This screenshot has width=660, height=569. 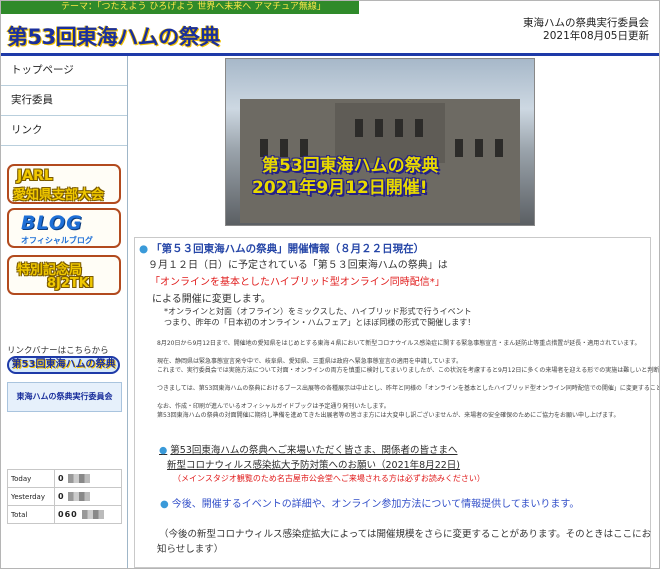 I want to click on hold-change-line: による開催に変更します。, so click(x=211, y=299).